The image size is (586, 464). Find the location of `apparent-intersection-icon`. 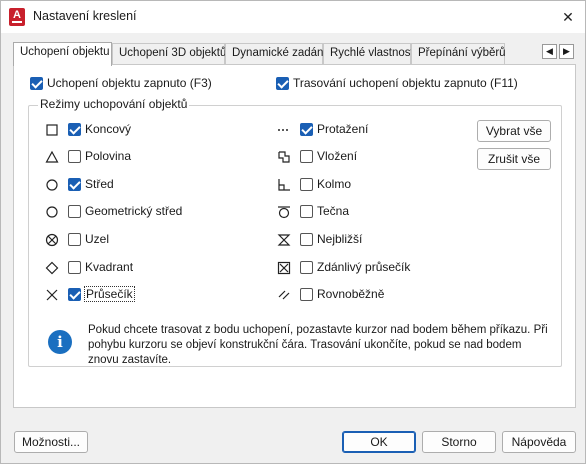

apparent-intersection-icon is located at coordinates (284, 268).